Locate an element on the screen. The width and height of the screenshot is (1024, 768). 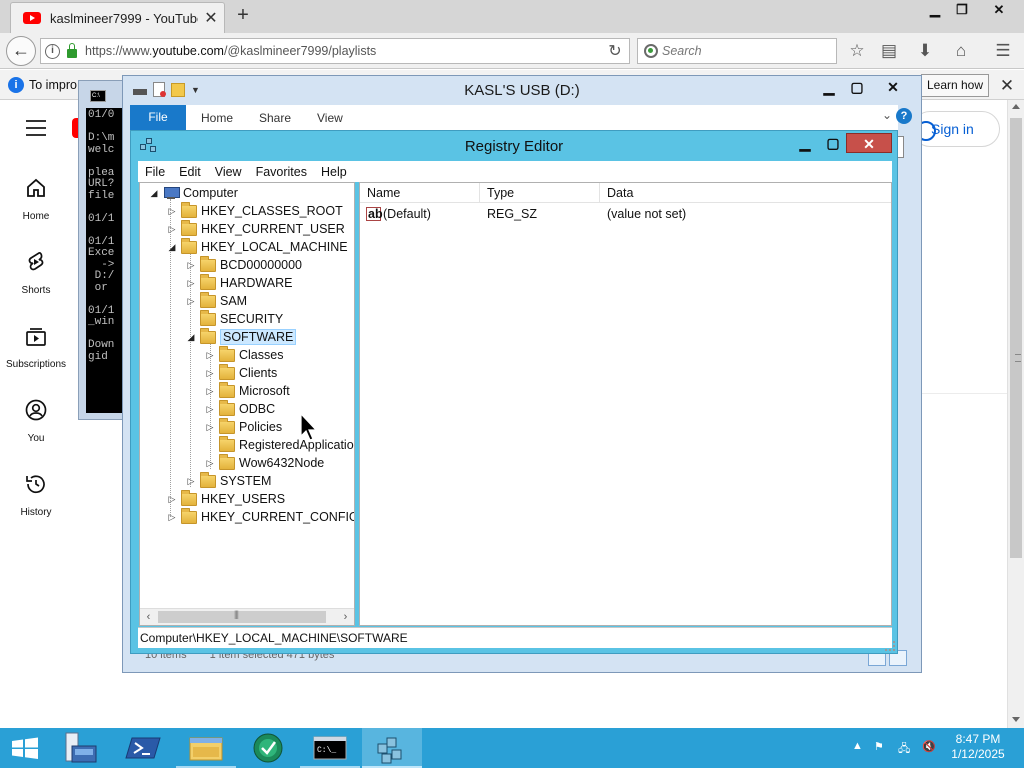
tree-node-hkcr: ▷ HKEY_CLASSES_ROOT is located at coordinates (254, 210).